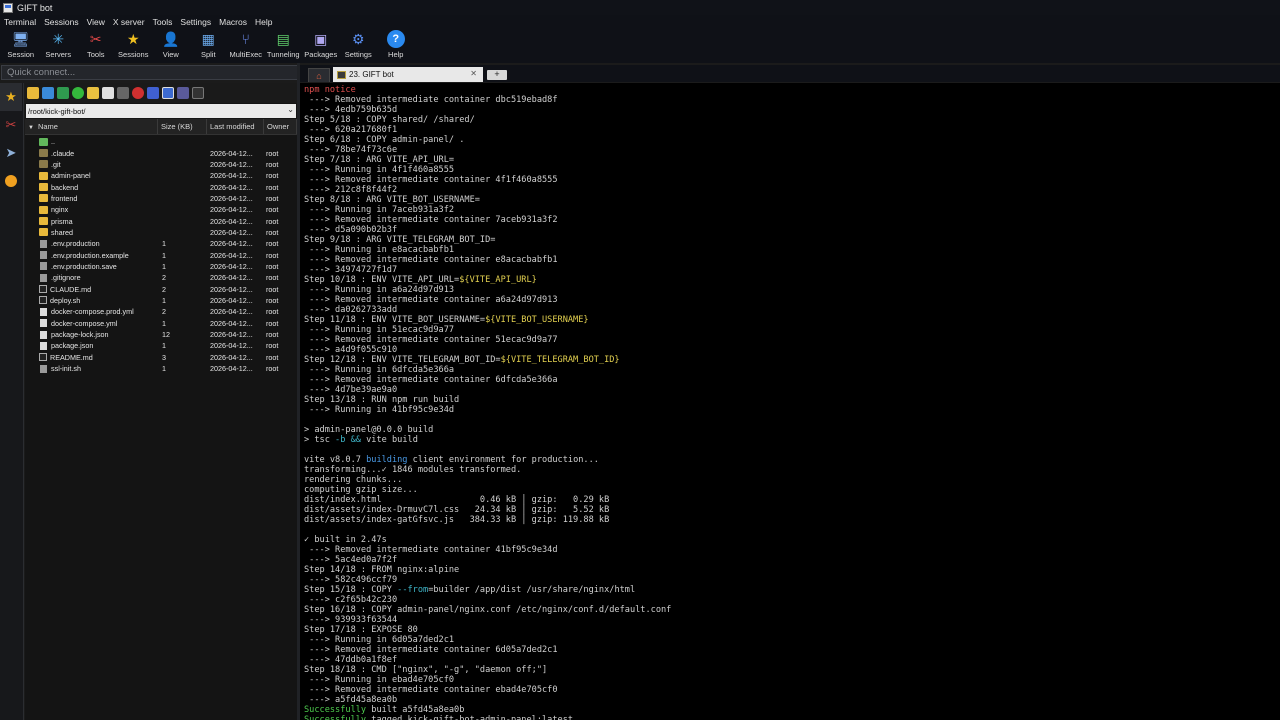 Image resolution: width=1280 pixels, height=720 pixels. Describe the element at coordinates (78, 93) in the screenshot. I see `refresh-icon` at that location.